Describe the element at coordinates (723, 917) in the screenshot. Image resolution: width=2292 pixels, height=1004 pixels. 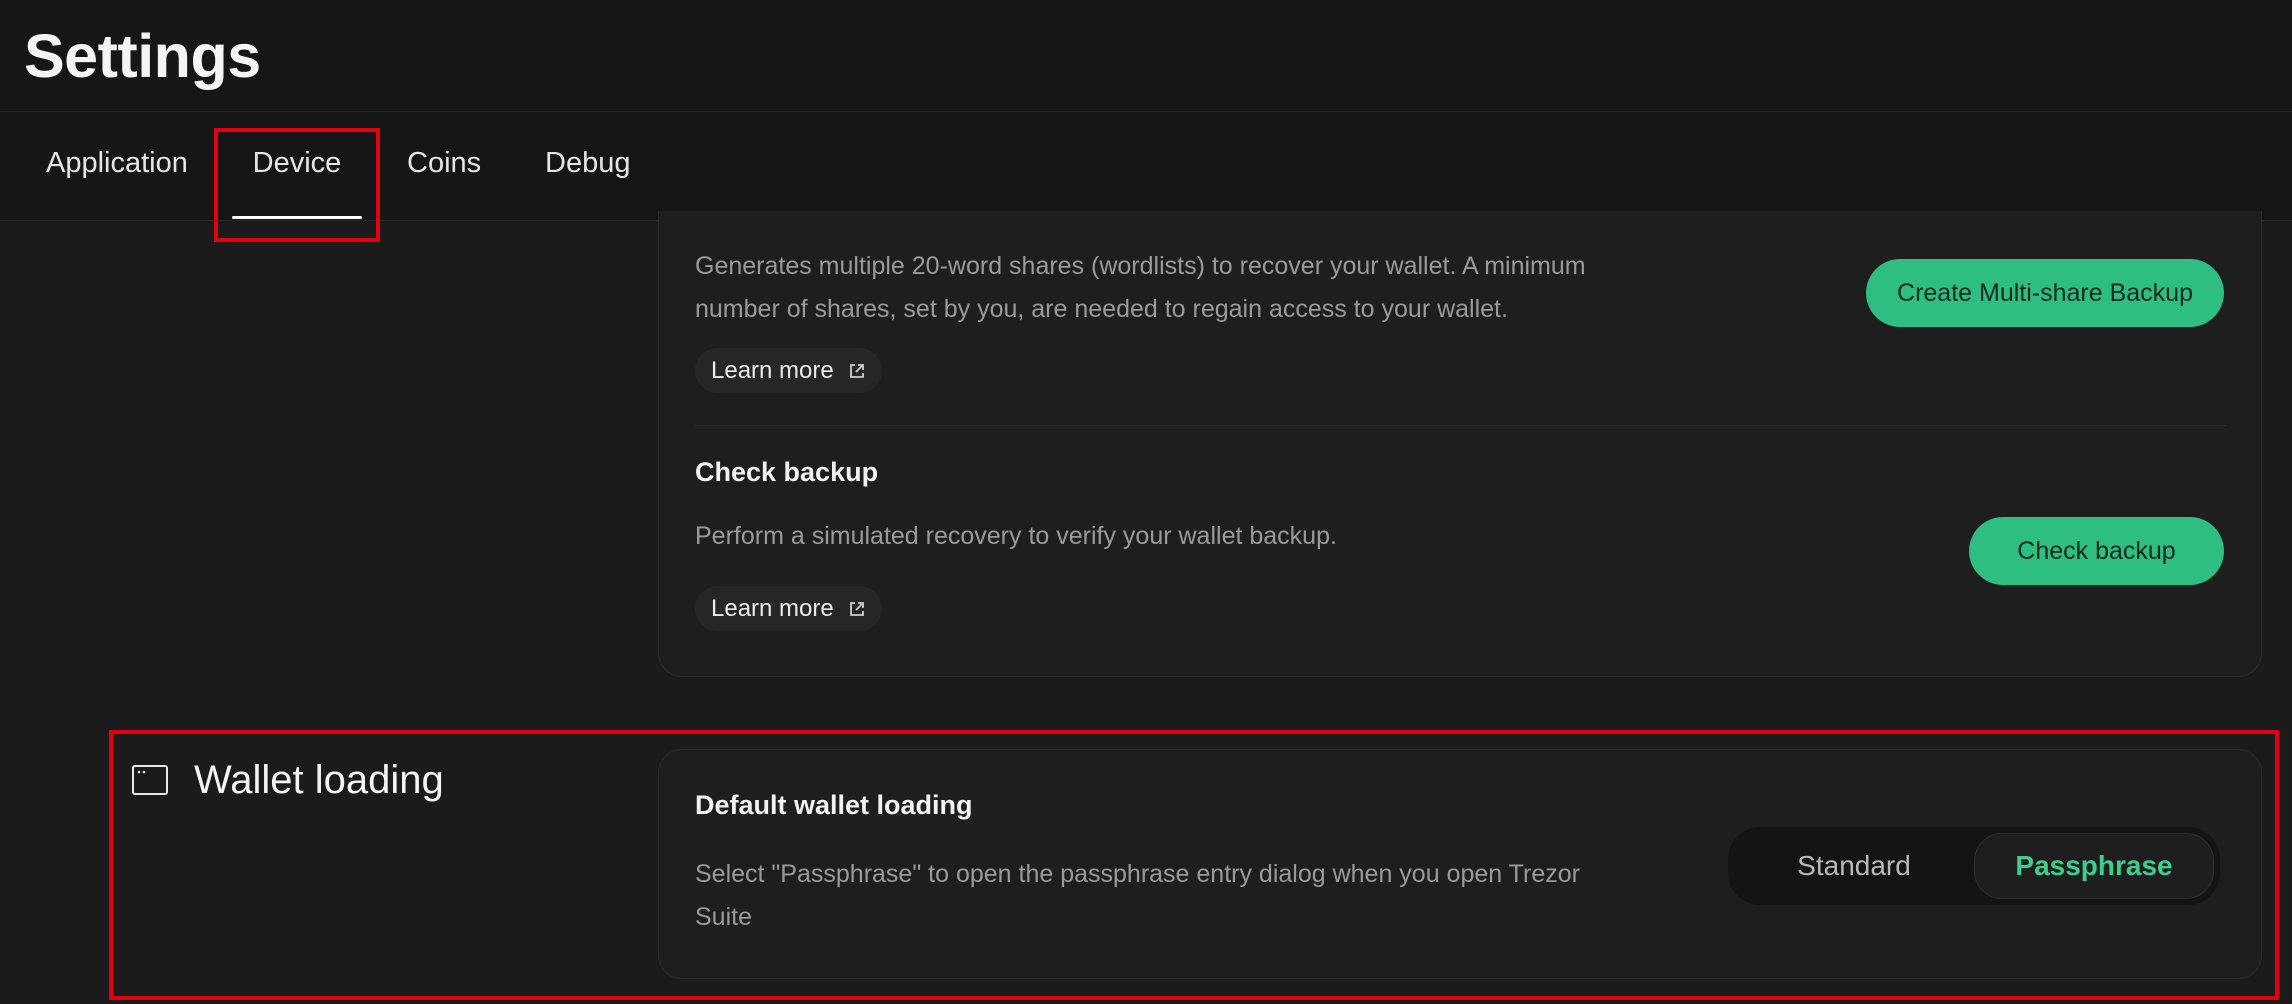
I see `wallet-loading-description-line2: Suite` at that location.